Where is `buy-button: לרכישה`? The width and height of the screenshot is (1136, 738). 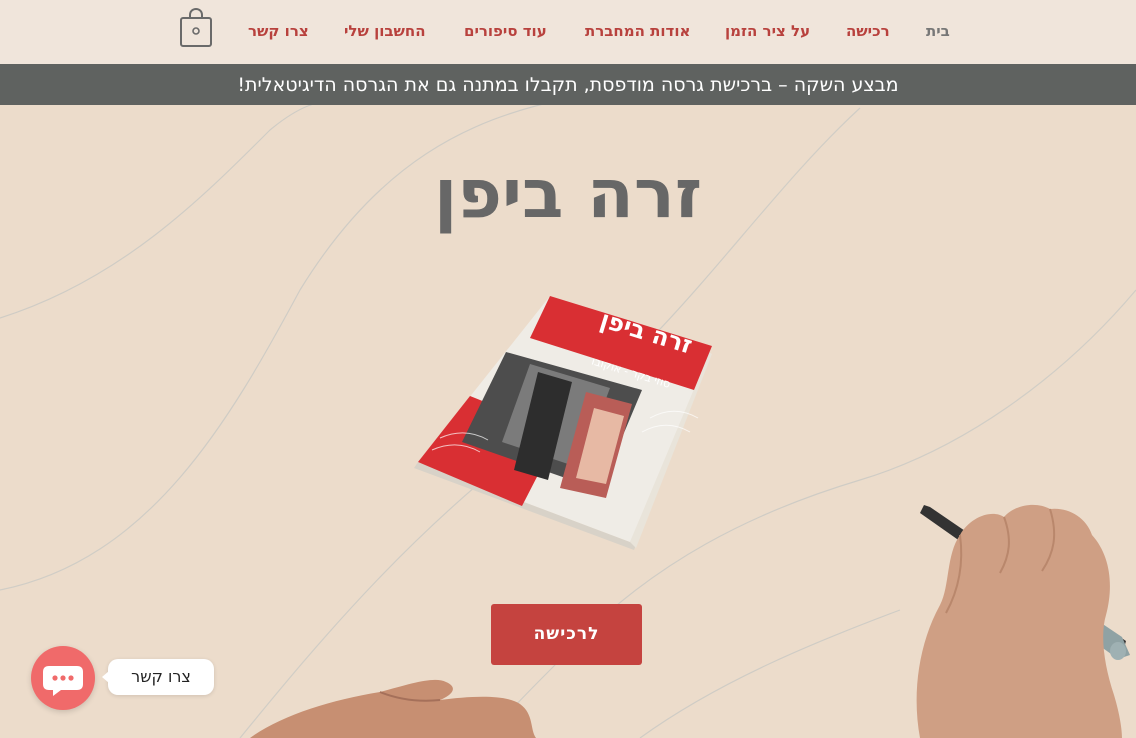
buy-button: לרכישה is located at coordinates (566, 634).